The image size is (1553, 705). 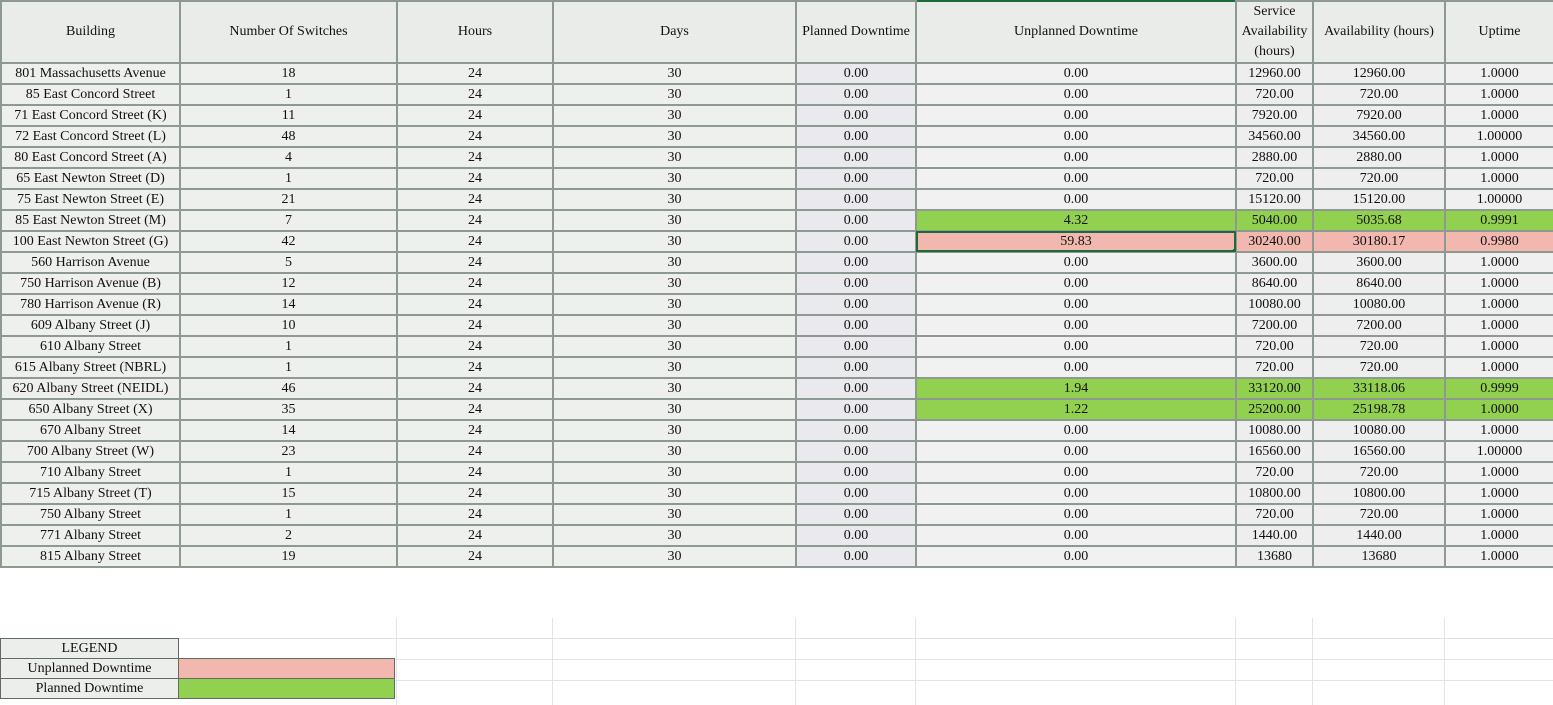 I want to click on cell-avail: 15120.00, so click(x=1379, y=199).